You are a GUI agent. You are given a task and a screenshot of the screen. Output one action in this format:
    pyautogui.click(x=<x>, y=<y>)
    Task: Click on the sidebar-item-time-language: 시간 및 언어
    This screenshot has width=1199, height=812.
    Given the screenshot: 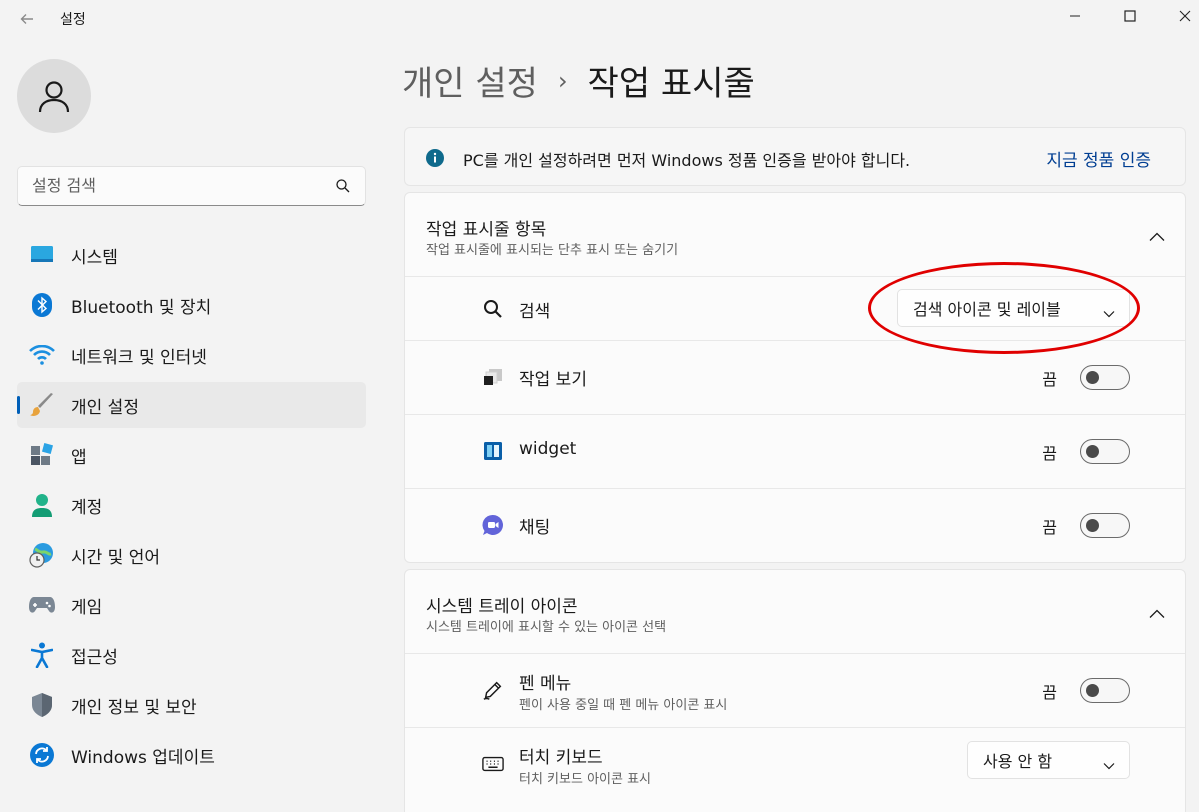 What is the action you would take?
    pyautogui.click(x=191, y=555)
    